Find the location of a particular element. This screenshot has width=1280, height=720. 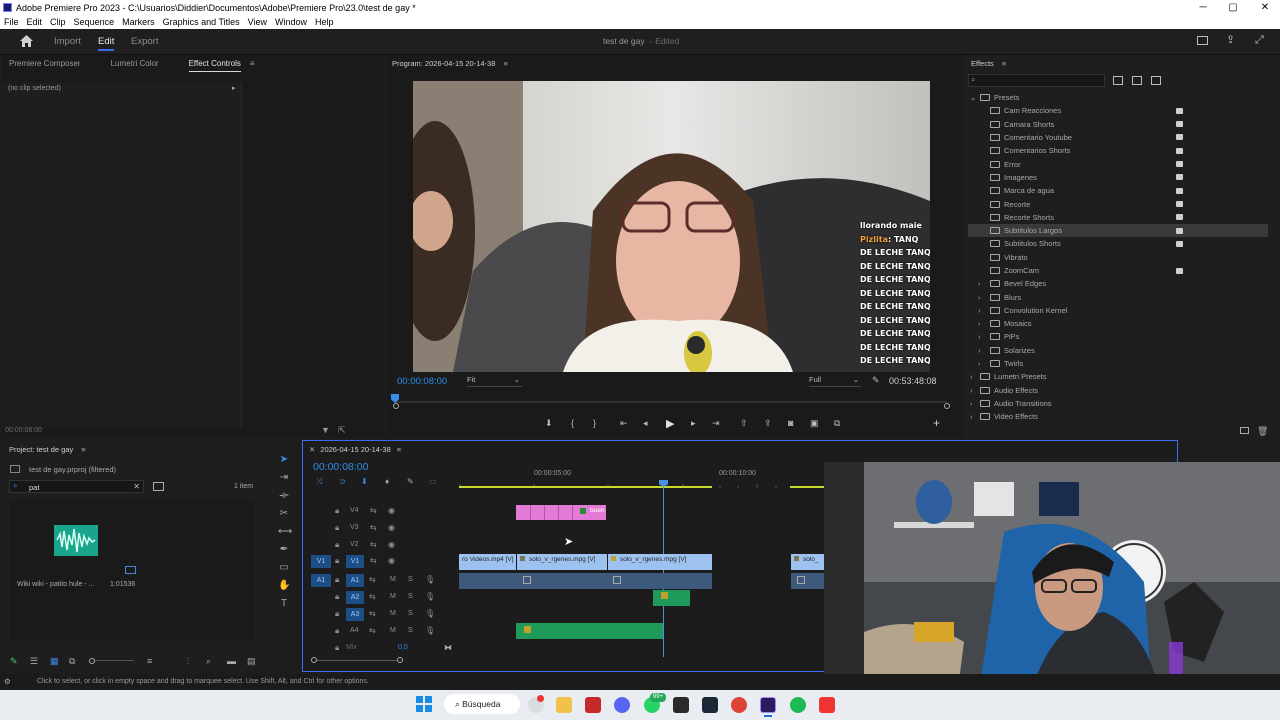

captions-icon: ▭ is located at coordinates (433, 481).